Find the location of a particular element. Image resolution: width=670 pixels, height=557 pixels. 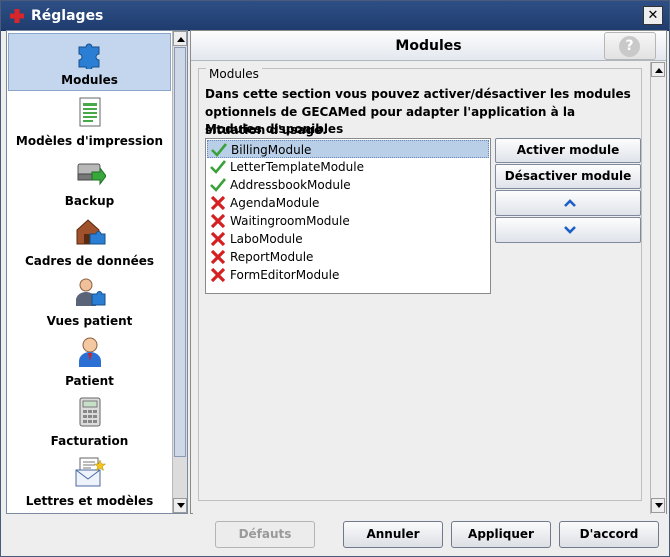

sidebar-item-print-templates: Modèles d'impression is located at coordinates (89, 122).